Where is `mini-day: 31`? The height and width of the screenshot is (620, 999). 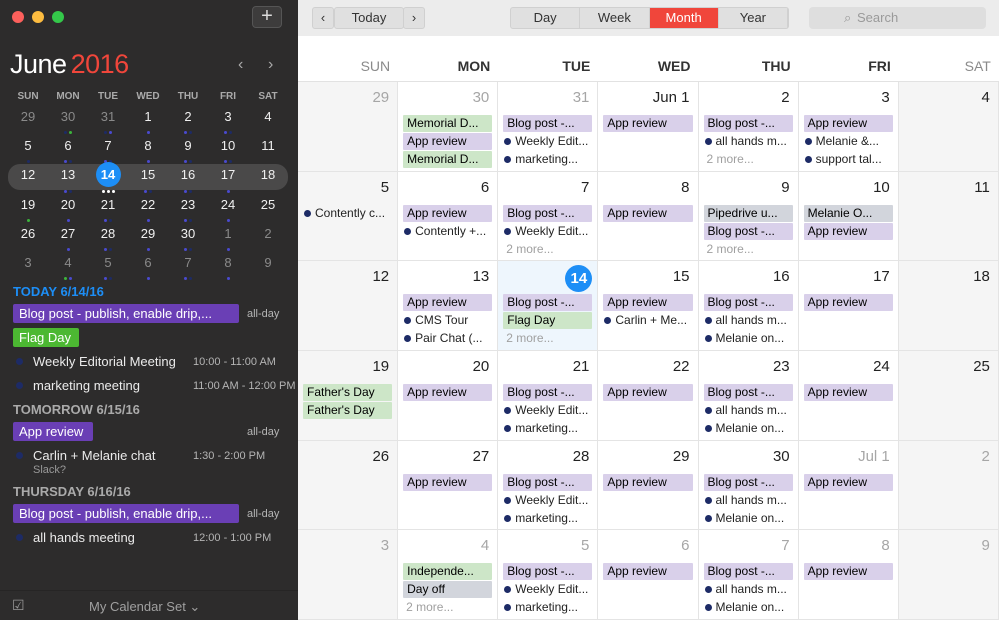
mini-day: 31 is located at coordinates (108, 120).